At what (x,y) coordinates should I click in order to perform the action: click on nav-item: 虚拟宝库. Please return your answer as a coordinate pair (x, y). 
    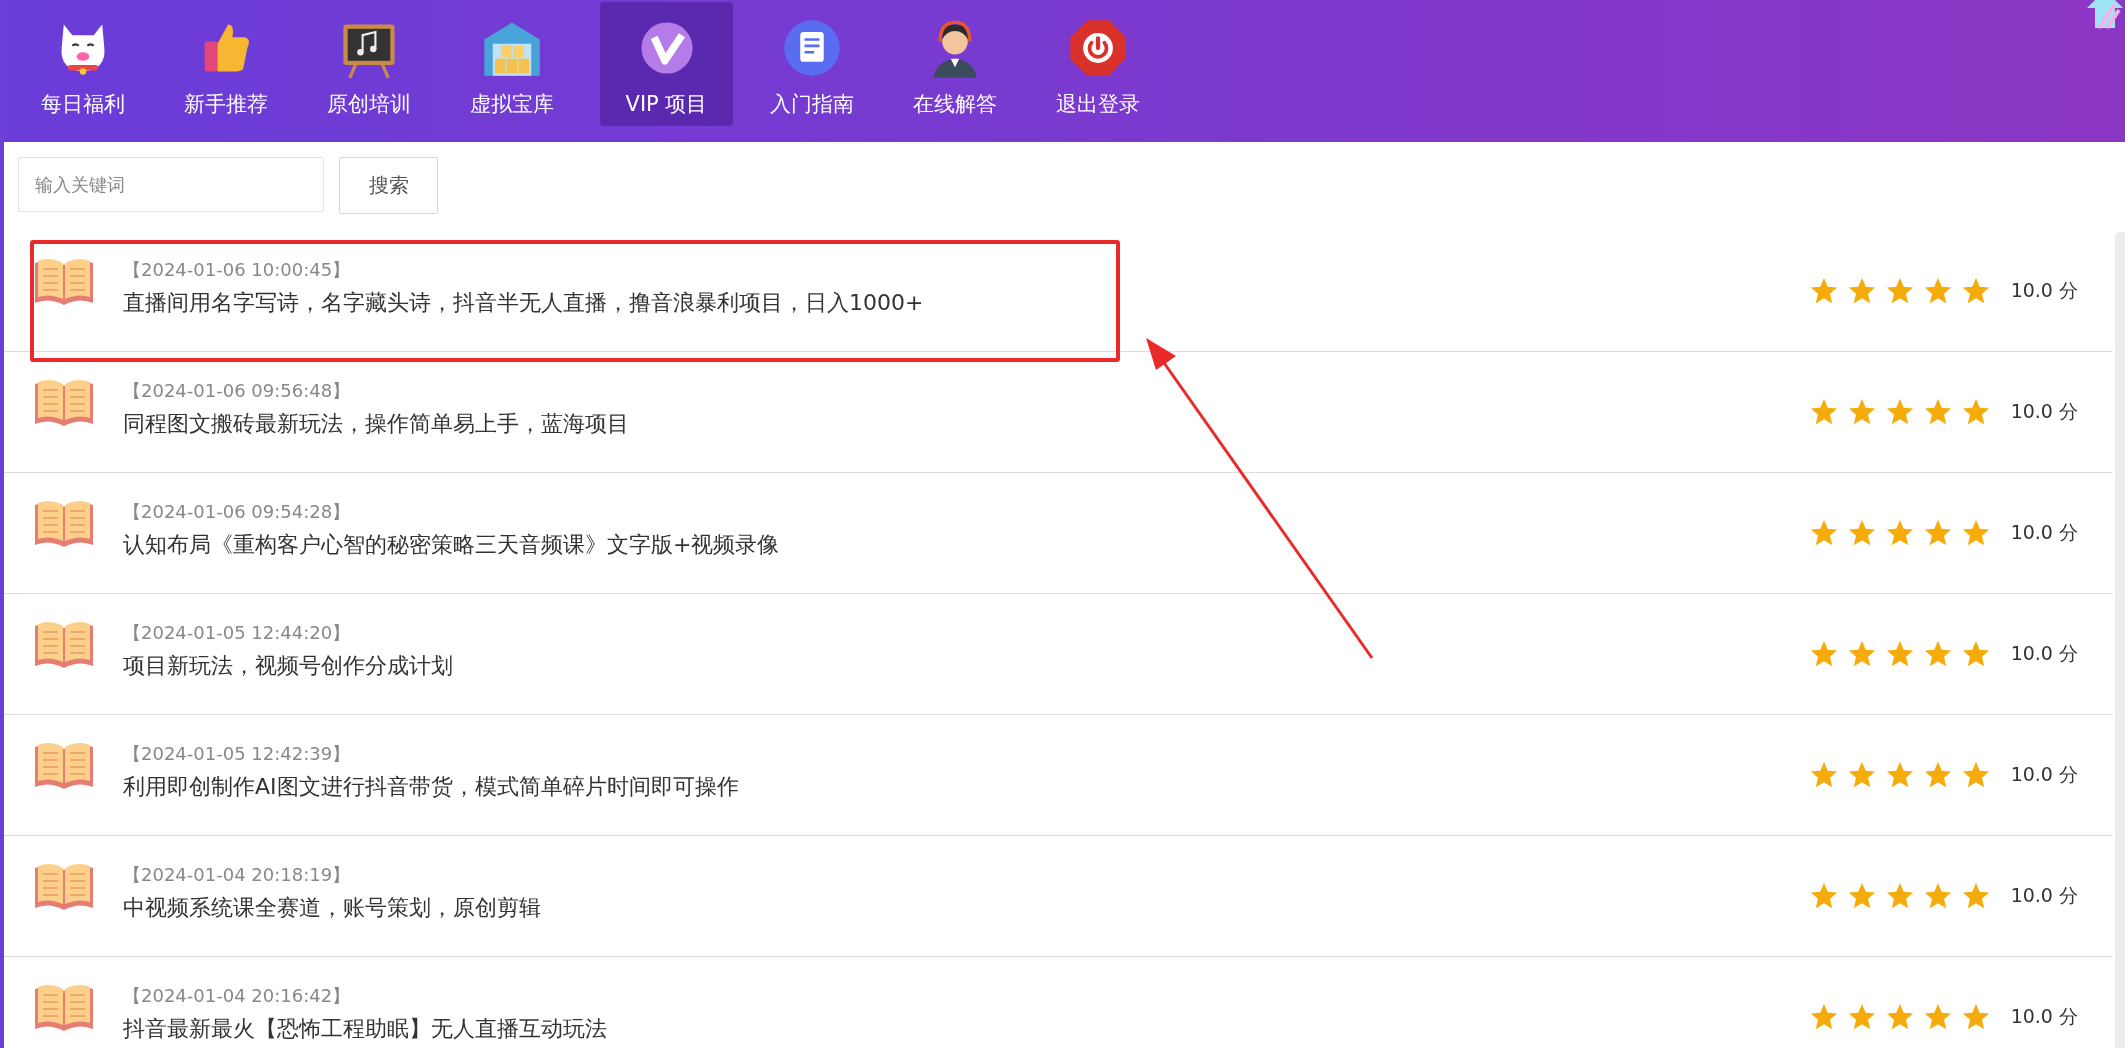
    Looking at the image, I should click on (511, 64).